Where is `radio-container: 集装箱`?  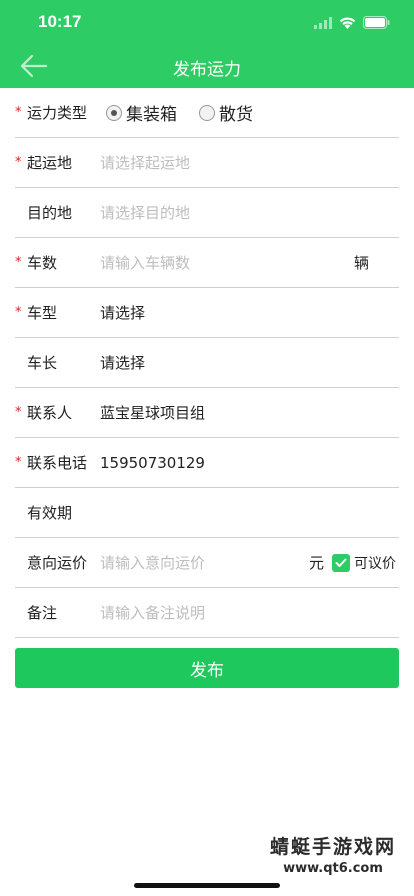
radio-container: 集装箱 is located at coordinates (141, 112).